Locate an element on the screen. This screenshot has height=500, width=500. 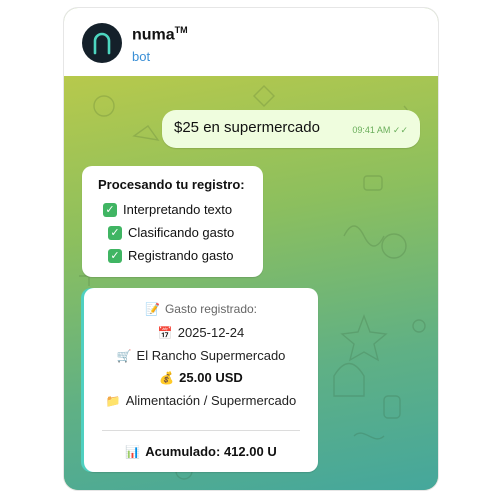
memo-icon: 📝 is located at coordinates (152, 309).